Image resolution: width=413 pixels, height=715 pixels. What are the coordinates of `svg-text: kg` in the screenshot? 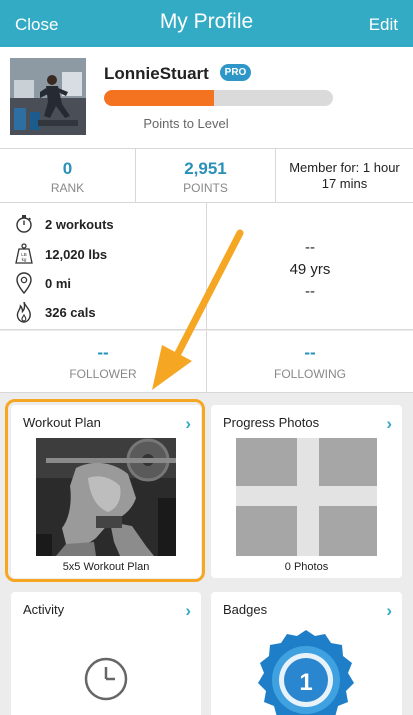 It's located at (24, 259).